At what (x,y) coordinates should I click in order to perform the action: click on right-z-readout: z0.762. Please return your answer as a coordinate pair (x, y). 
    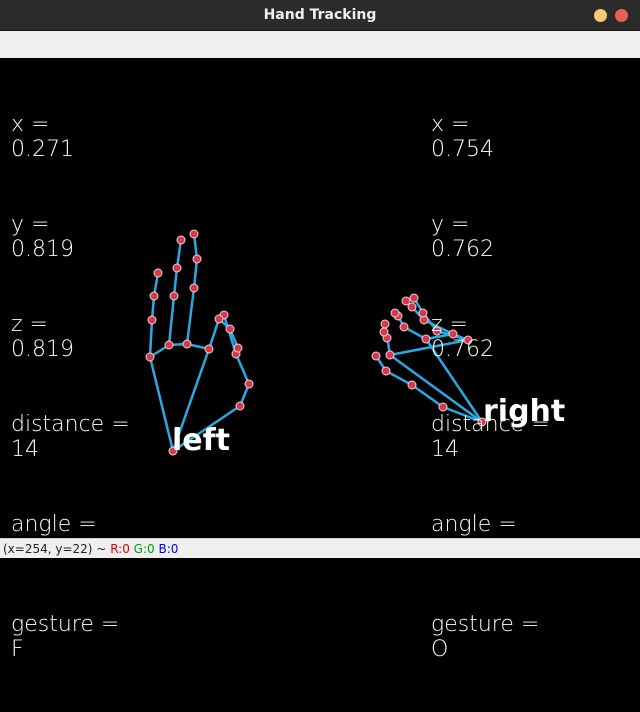
    Looking at the image, I should click on (494, 337).